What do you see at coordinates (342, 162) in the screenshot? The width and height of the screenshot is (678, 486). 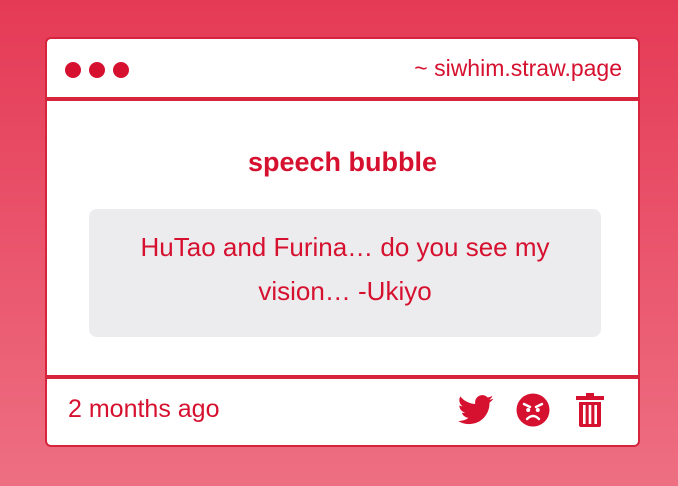 I see `post-title: speech bubble` at bounding box center [342, 162].